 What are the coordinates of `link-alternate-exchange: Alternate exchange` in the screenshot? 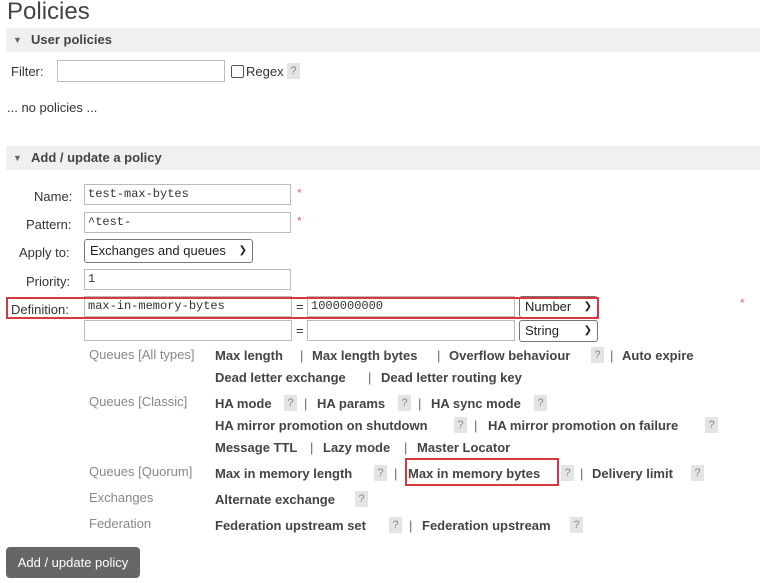 It's located at (275, 499).